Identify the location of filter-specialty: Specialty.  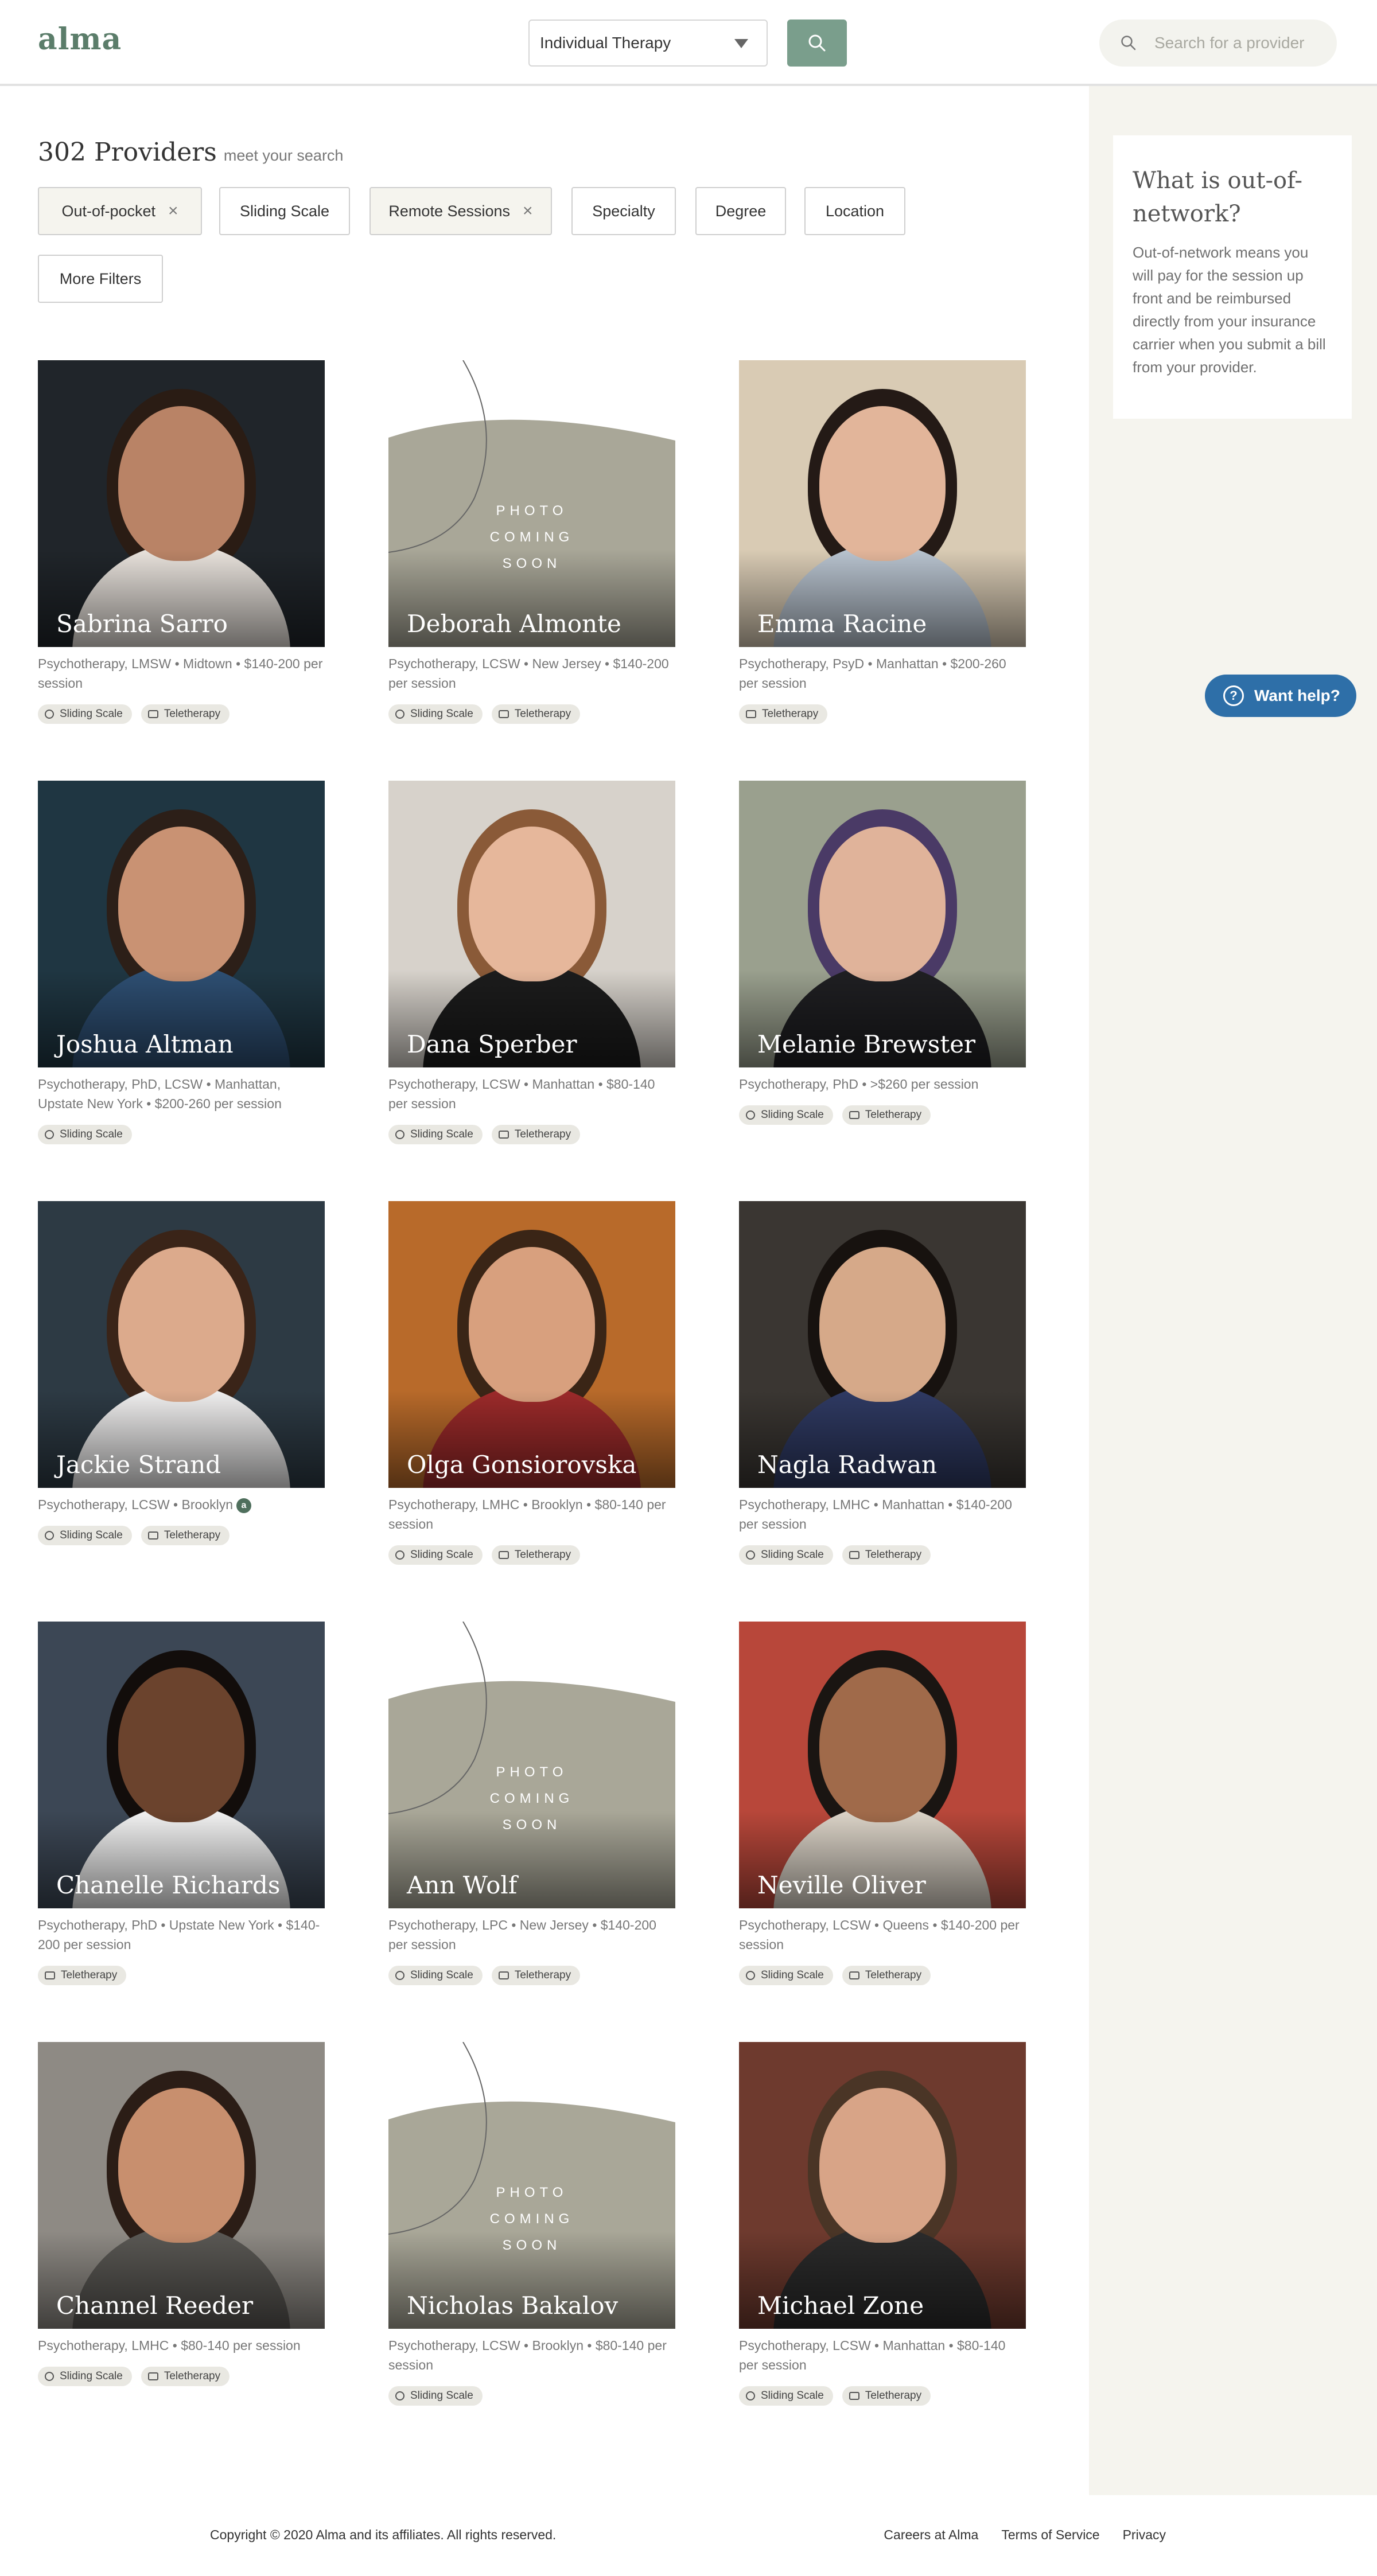
(624, 211).